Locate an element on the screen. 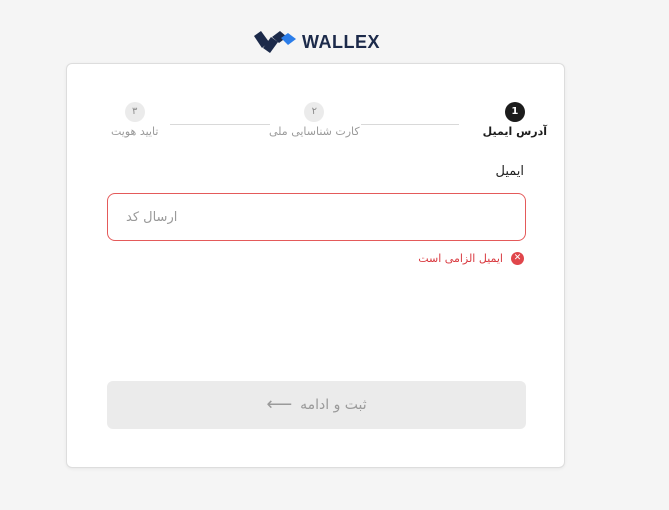 Image resolution: width=669 pixels, height=510 pixels. step-national-id: ۲ کارت شناسایی ملی is located at coordinates (314, 120).